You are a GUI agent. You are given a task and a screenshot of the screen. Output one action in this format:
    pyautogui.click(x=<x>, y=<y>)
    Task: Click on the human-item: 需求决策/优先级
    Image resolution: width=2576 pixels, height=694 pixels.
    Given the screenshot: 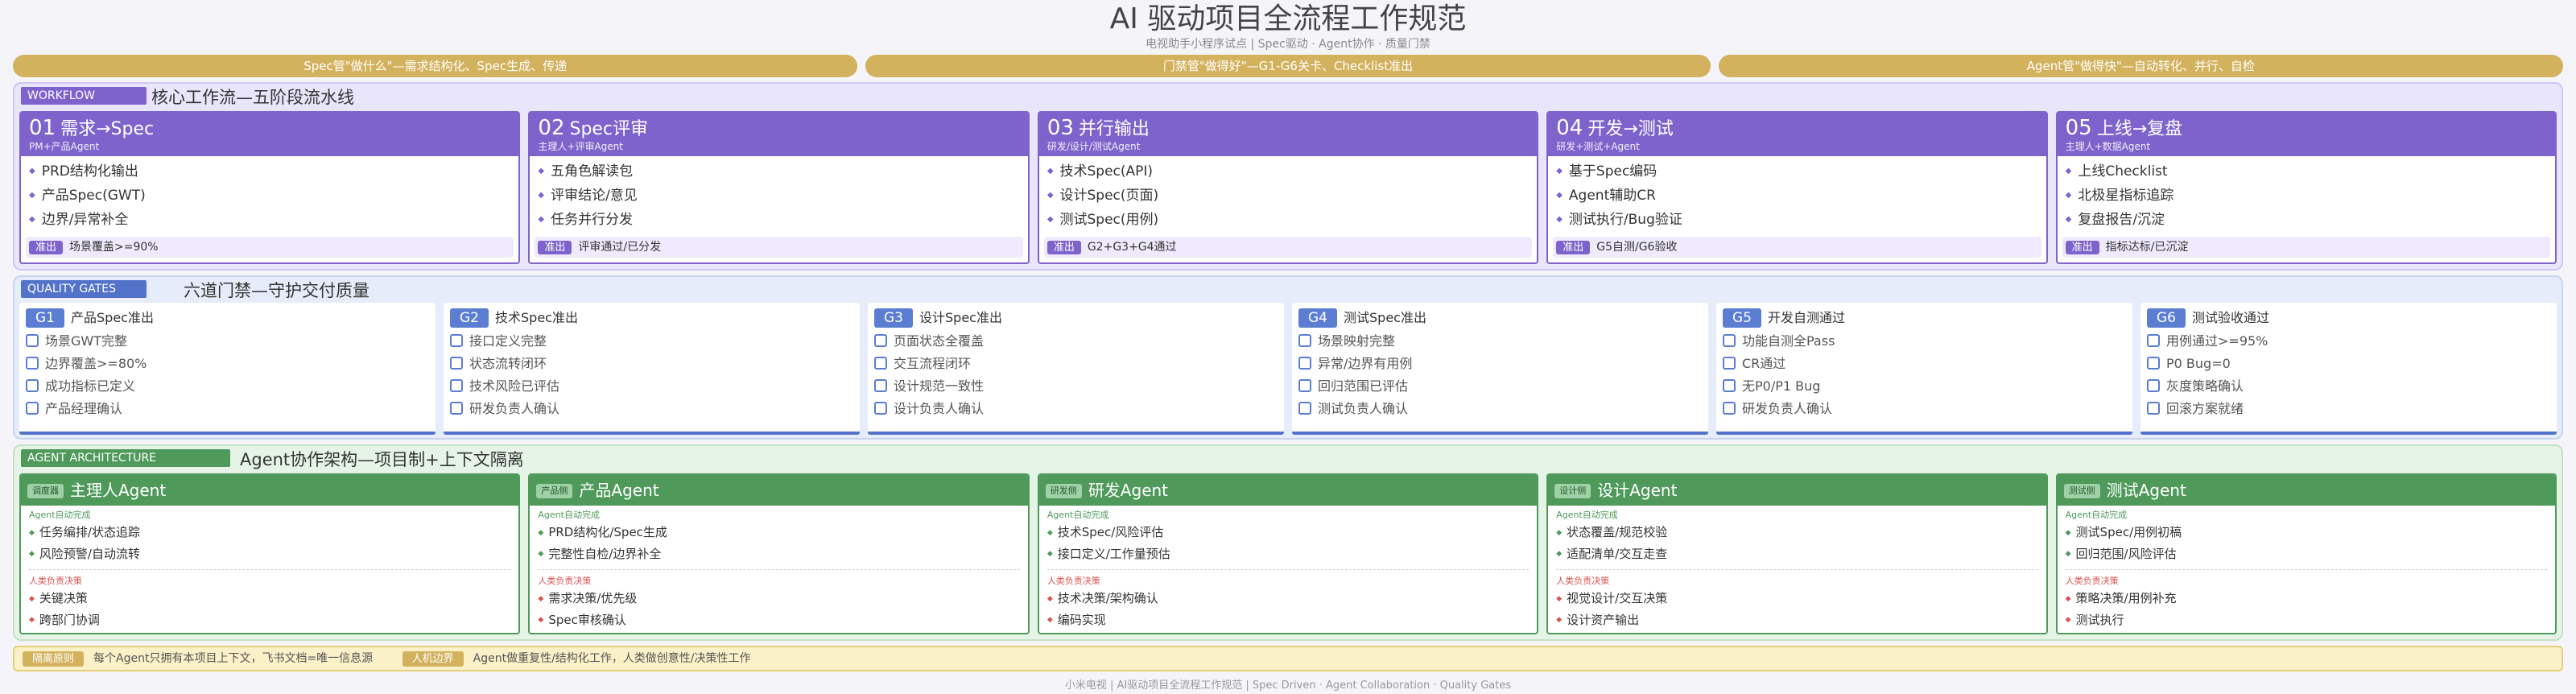 What is the action you would take?
    pyautogui.click(x=778, y=598)
    